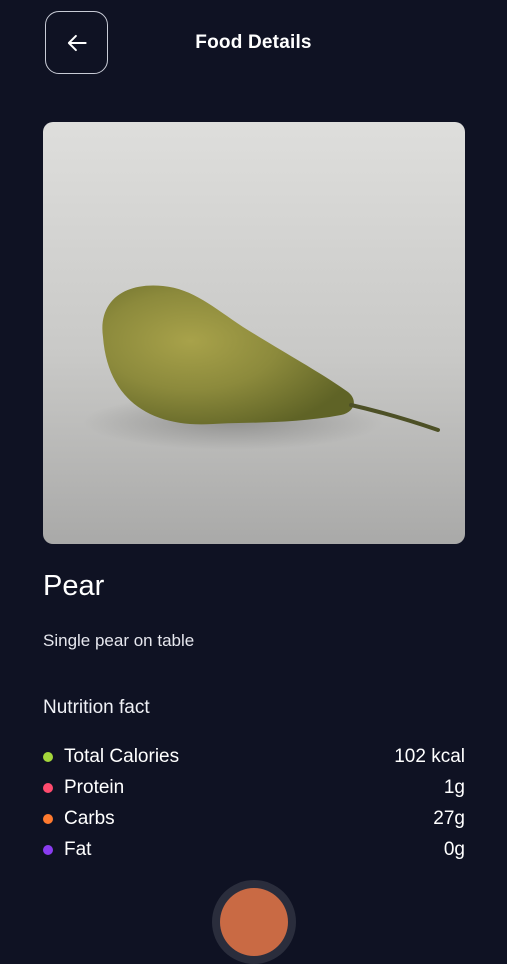  I want to click on nutrition-row-fat: Fat 0g, so click(254, 850).